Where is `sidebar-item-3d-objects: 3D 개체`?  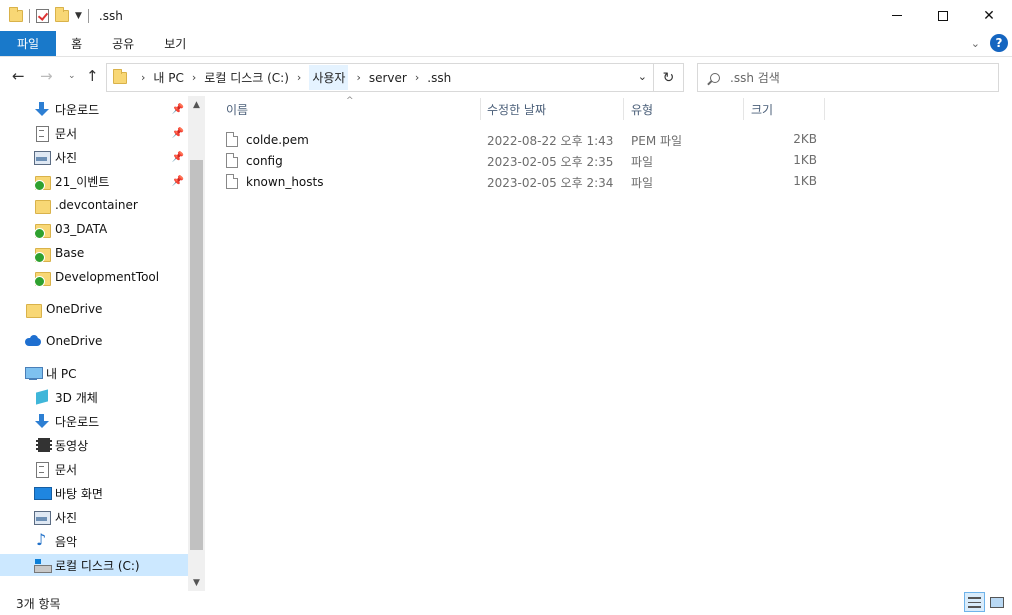
sidebar-item-3d-objects: 3D 개체 is located at coordinates (94, 397).